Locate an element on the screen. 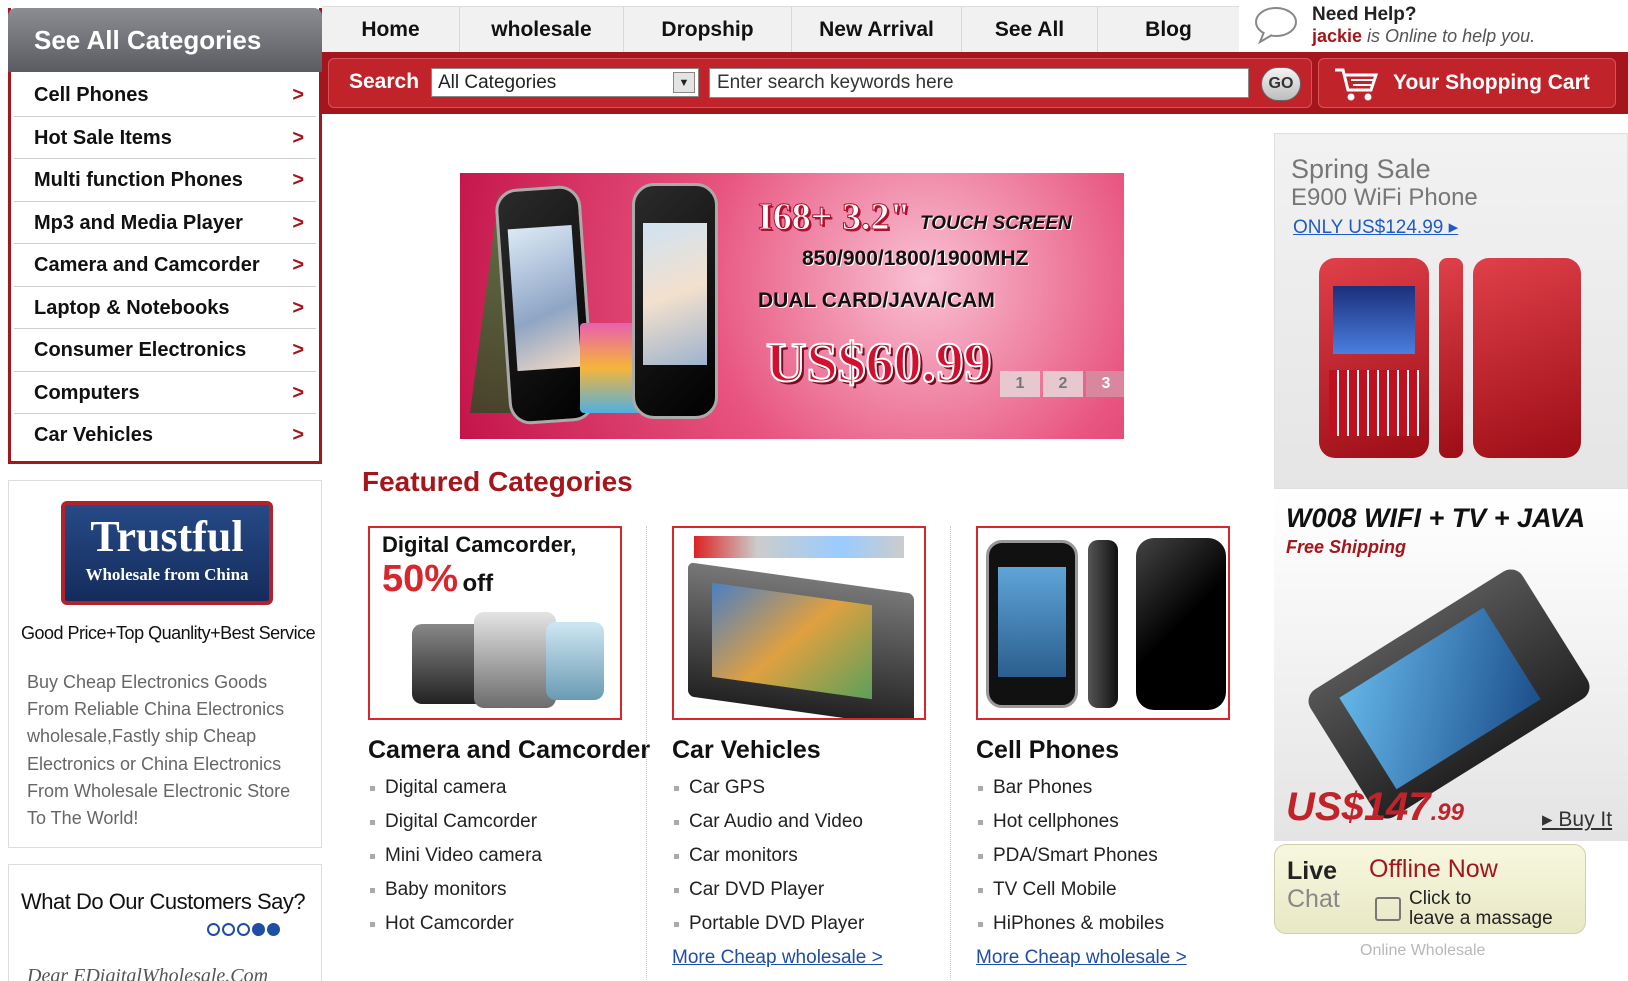  cart-label: Your Shopping Cart is located at coordinates (1491, 82).